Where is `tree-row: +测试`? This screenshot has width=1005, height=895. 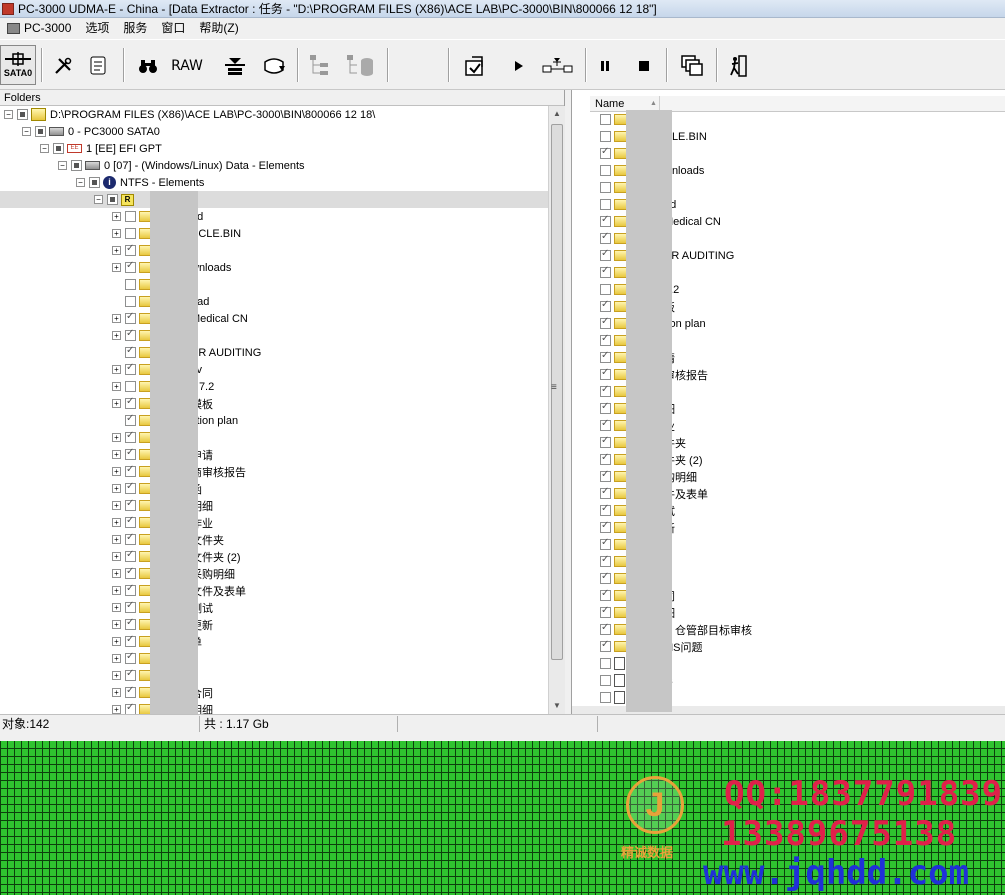
tree-row: +测试 is located at coordinates (274, 607).